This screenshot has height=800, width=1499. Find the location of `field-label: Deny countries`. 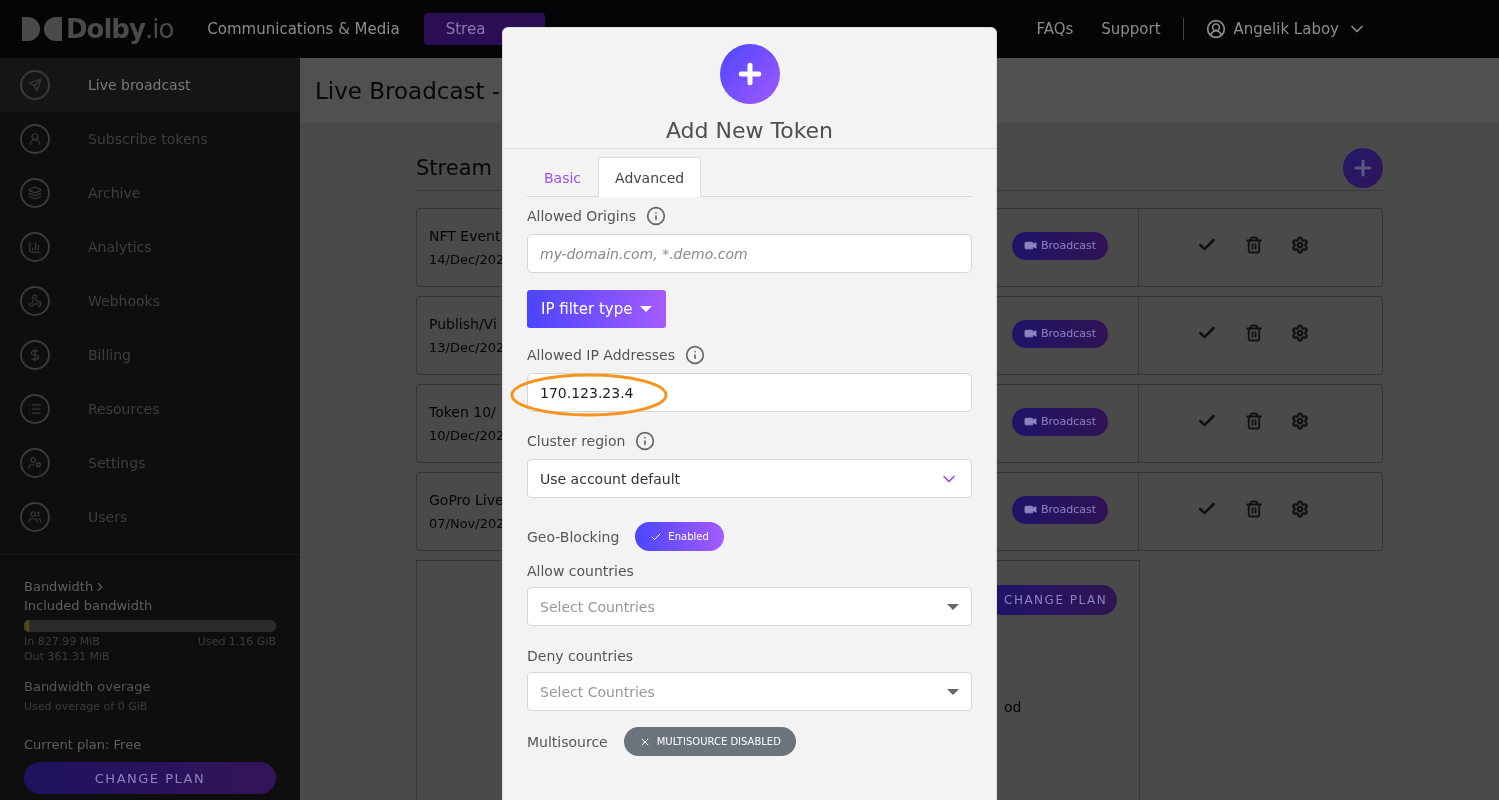

field-label: Deny countries is located at coordinates (580, 656).